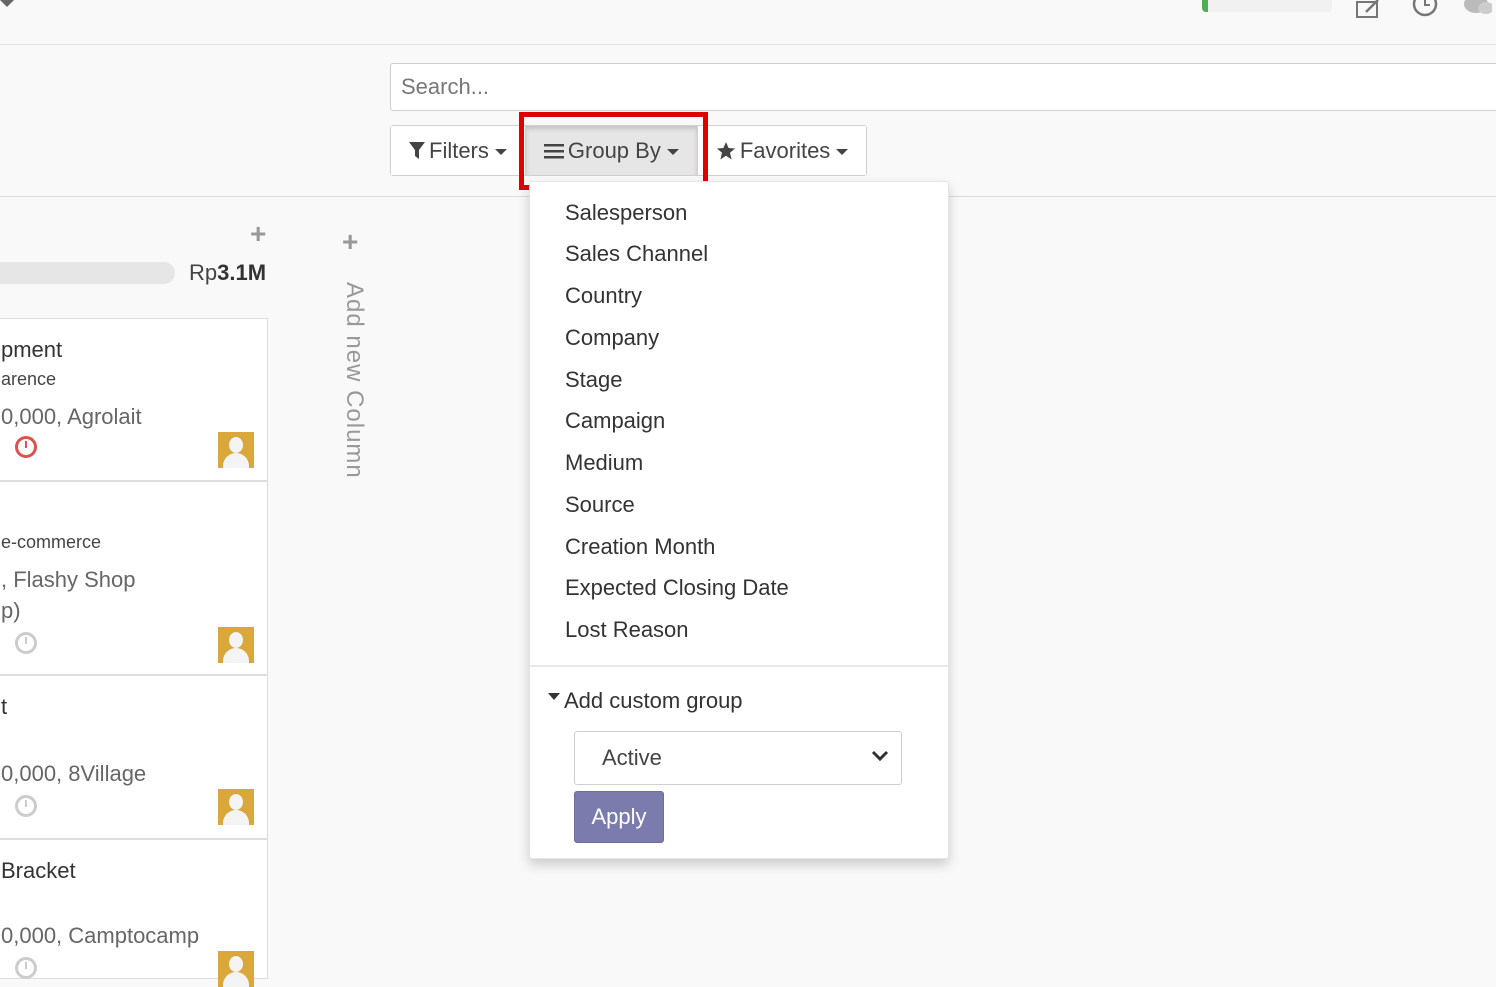  I want to click on card-title: pment, so click(32, 349).